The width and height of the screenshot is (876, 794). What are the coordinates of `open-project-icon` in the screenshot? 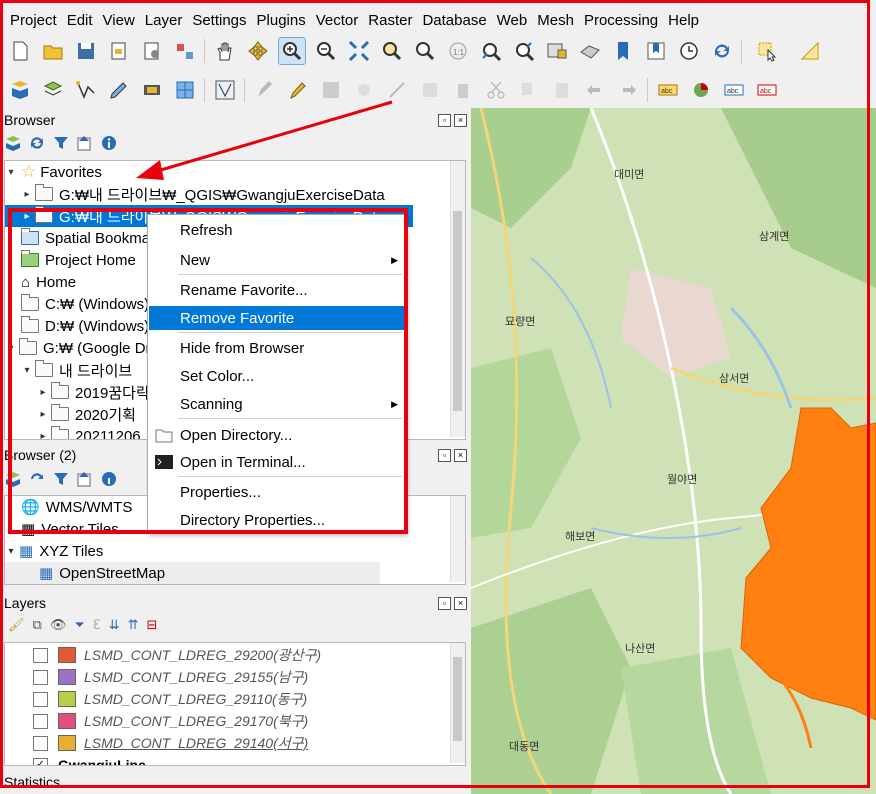 It's located at (53, 51).